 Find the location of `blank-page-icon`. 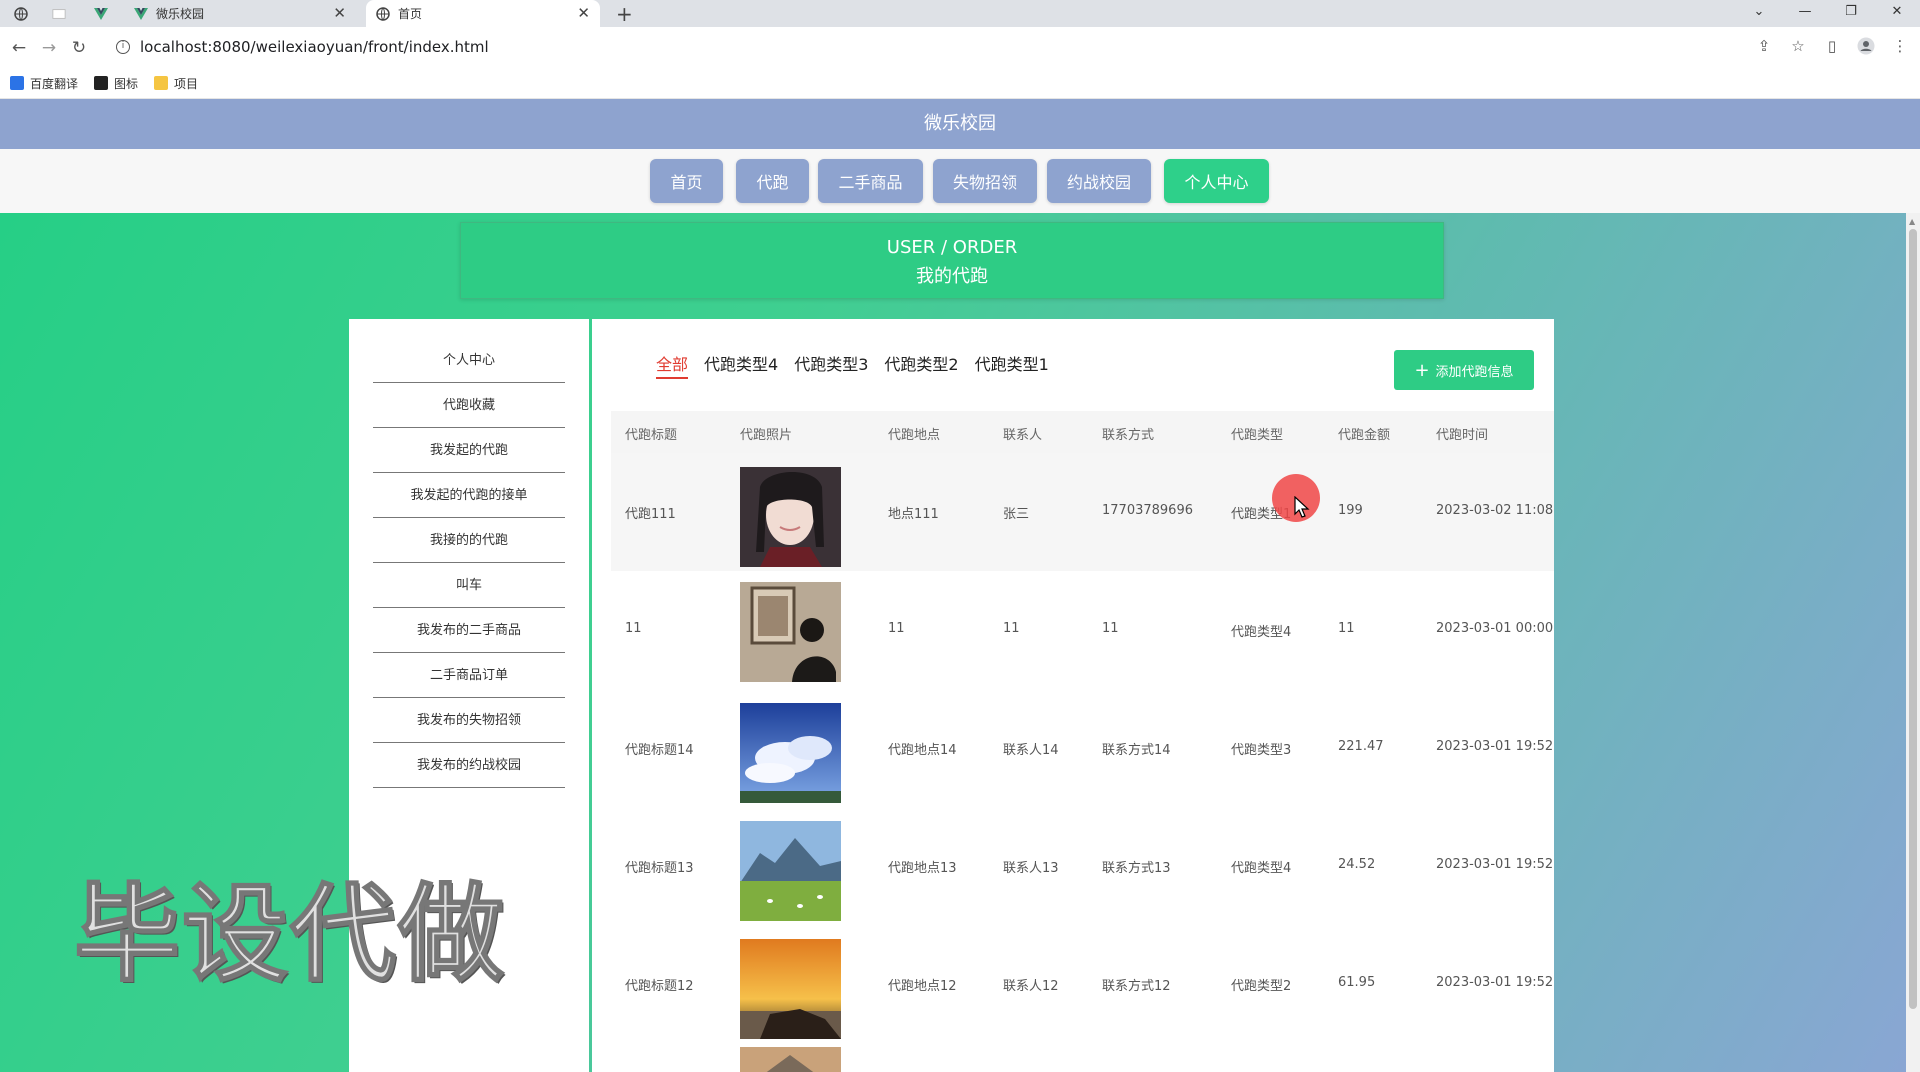

blank-page-icon is located at coordinates (59, 14).